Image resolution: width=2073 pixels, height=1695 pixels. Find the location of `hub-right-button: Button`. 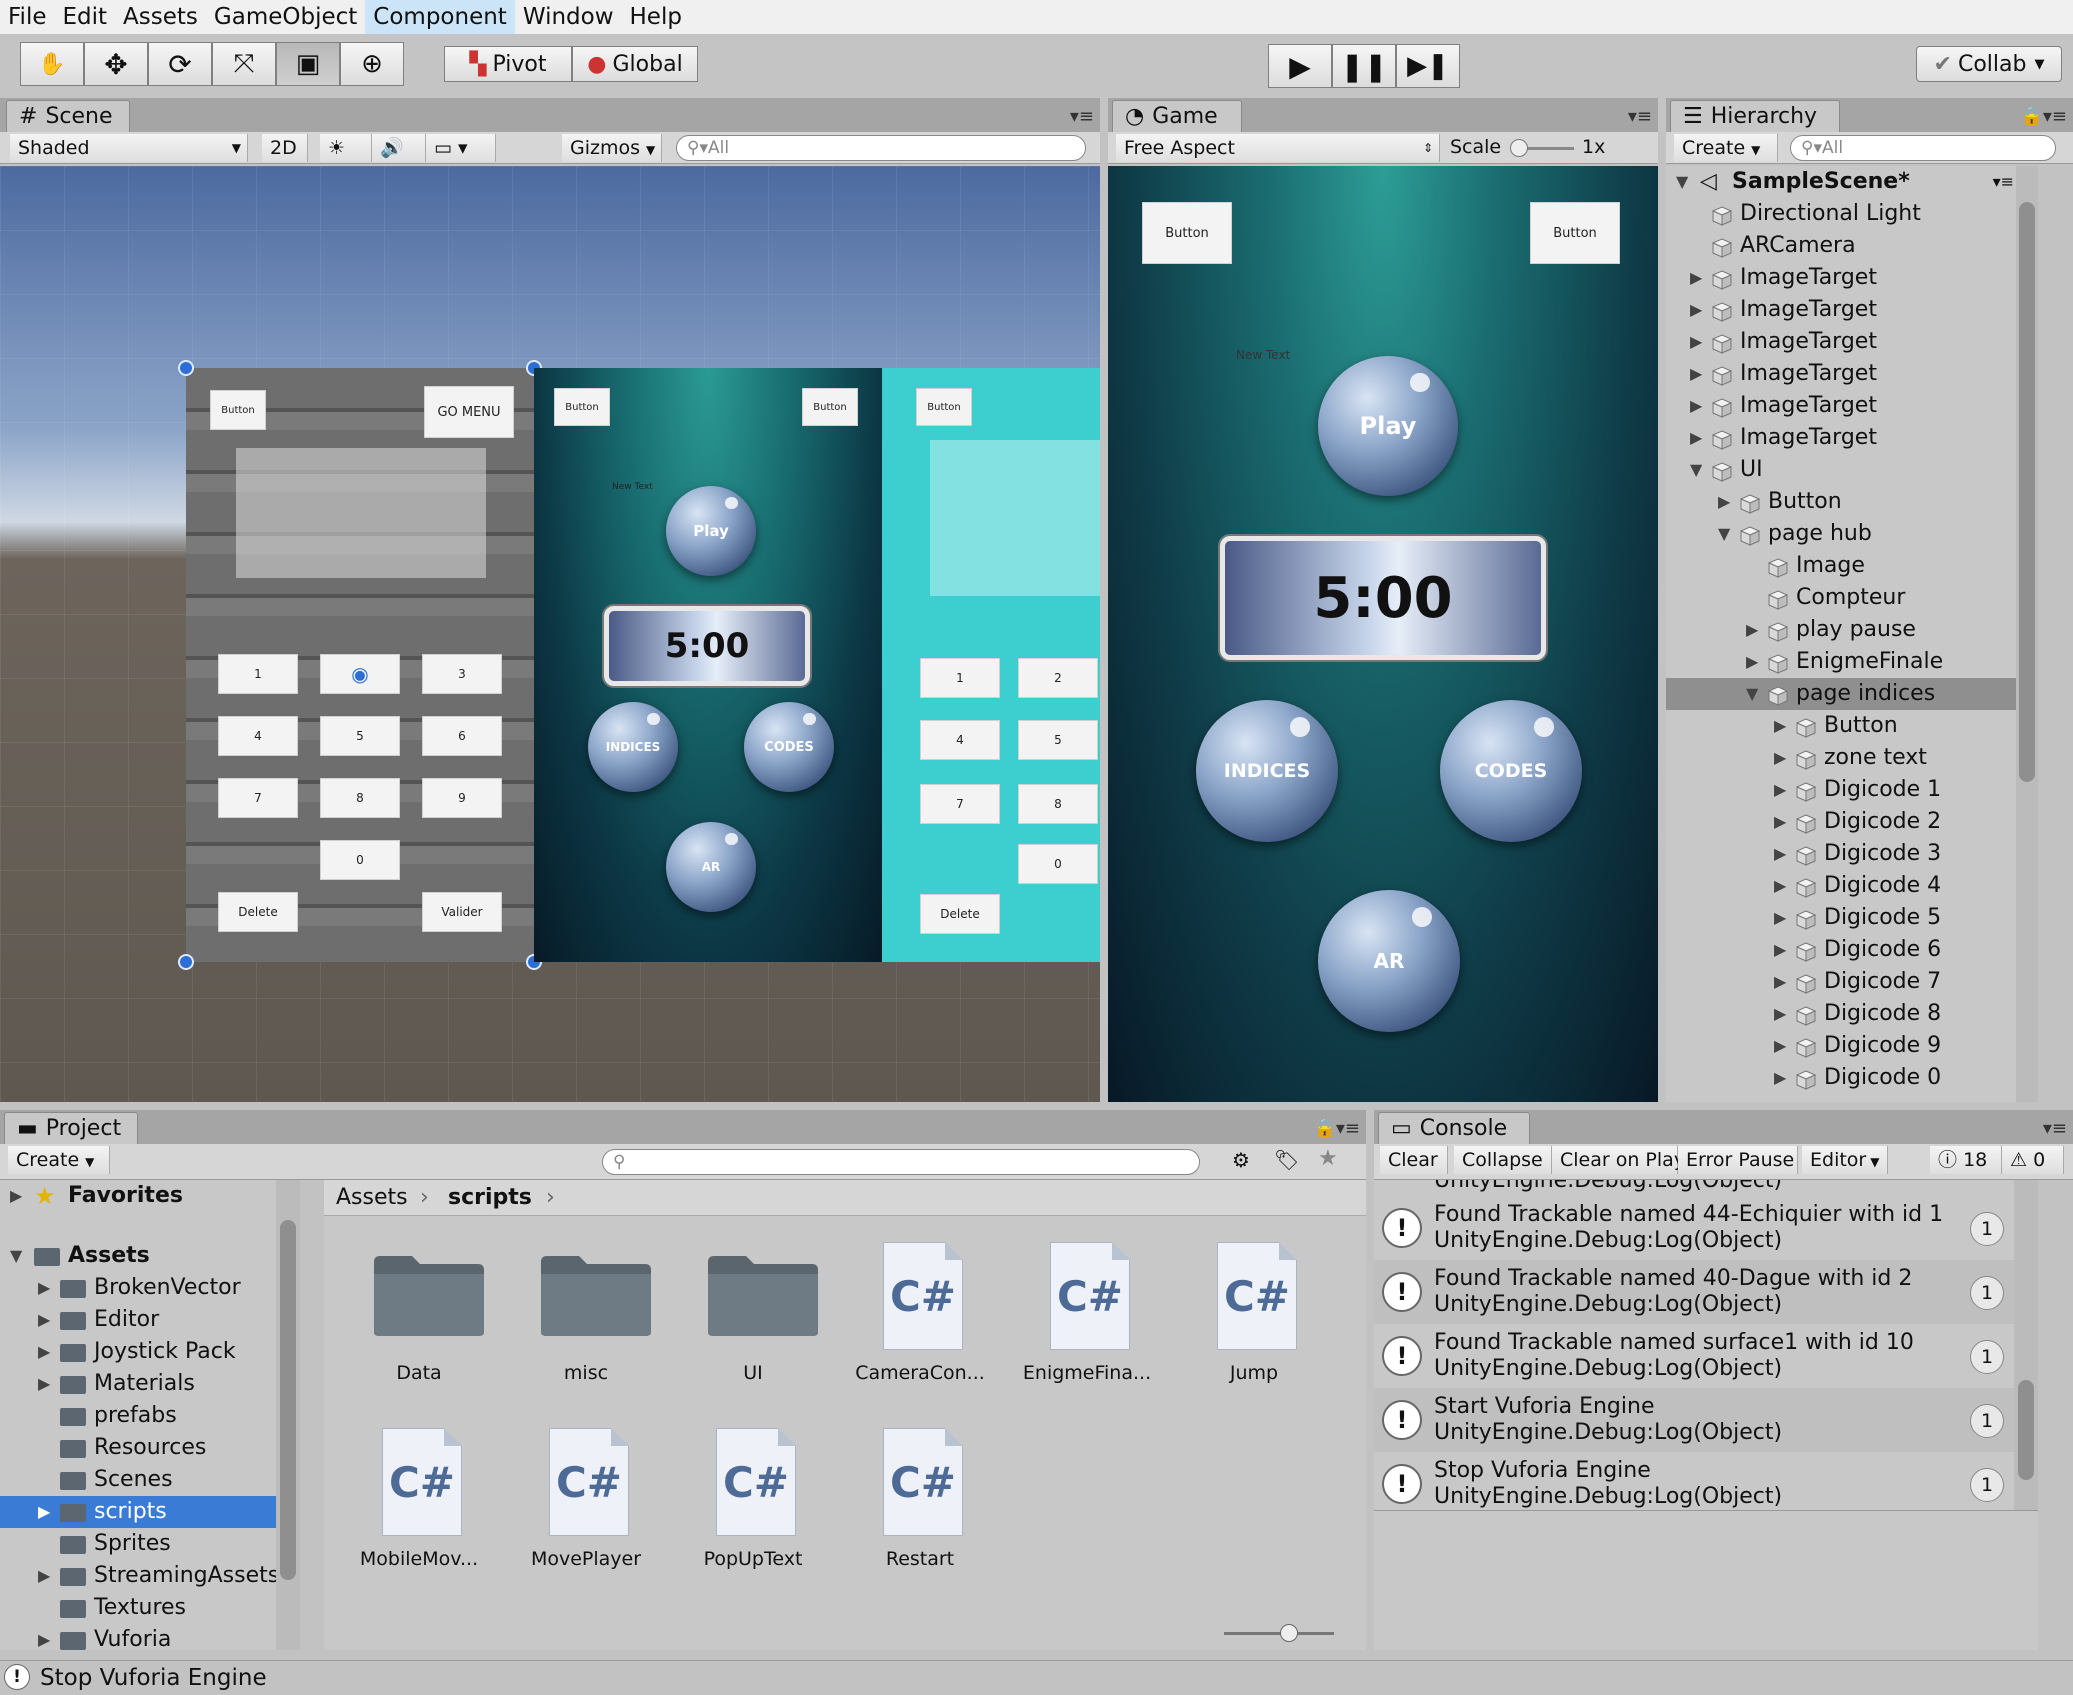

hub-right-button: Button is located at coordinates (830, 407).